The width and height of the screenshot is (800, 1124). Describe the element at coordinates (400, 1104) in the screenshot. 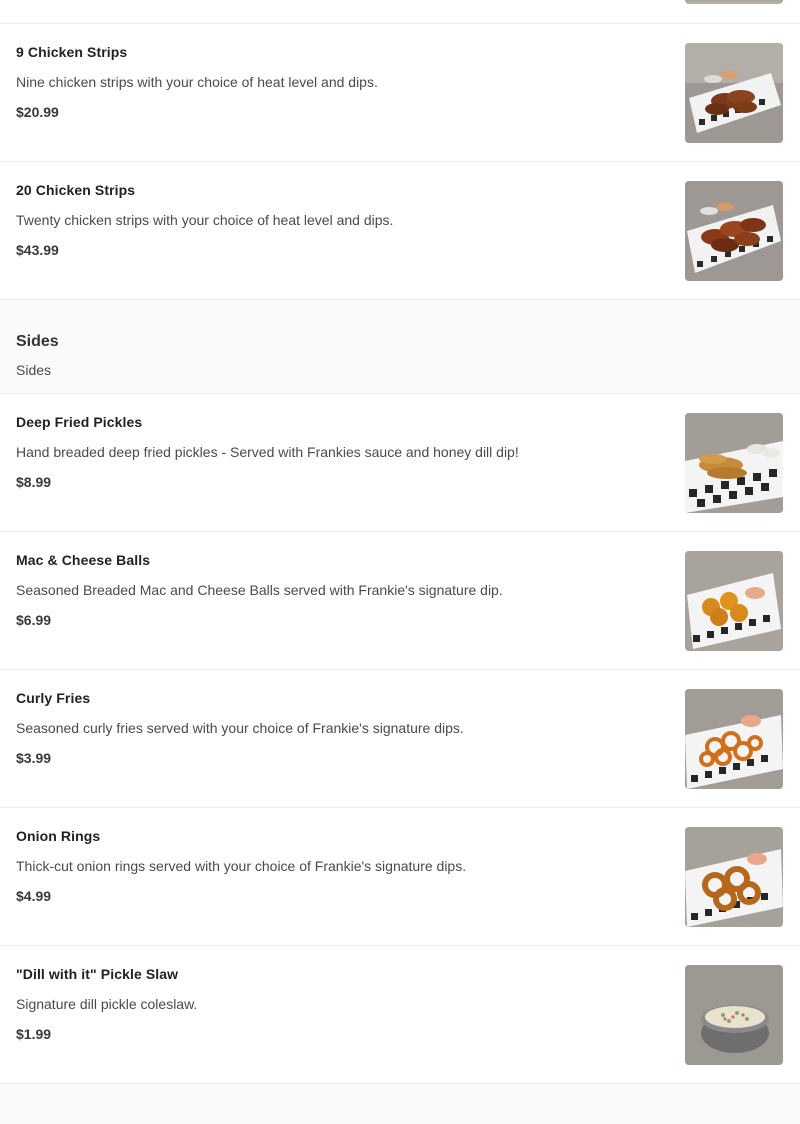

I see `next-section-stub` at that location.